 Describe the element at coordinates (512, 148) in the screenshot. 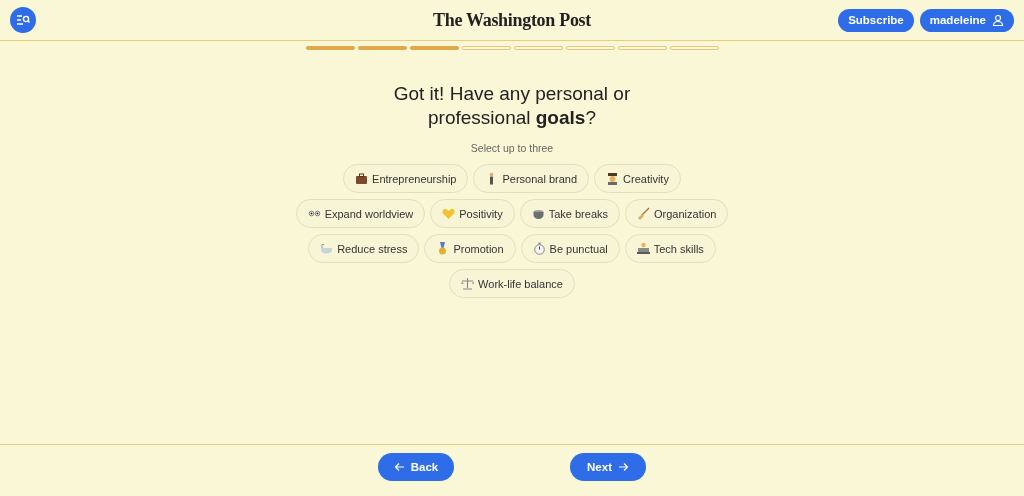

I see `hint-text: Select up to three` at that location.